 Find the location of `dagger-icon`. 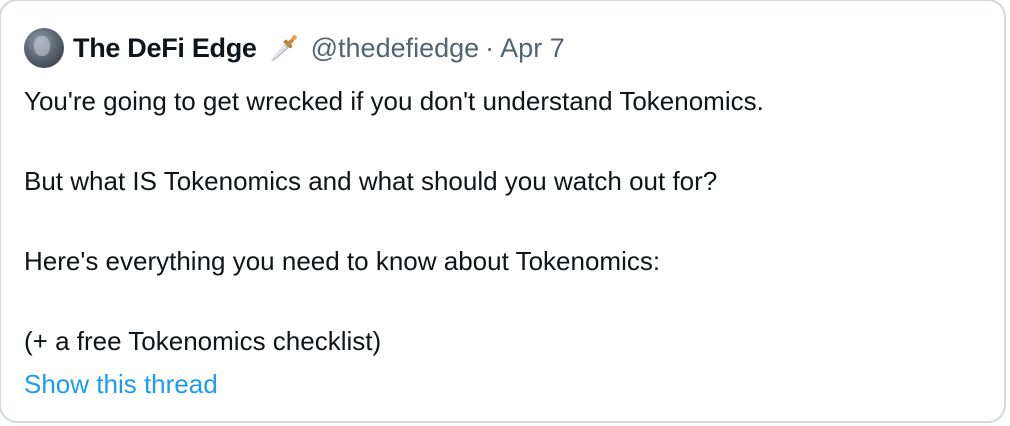

dagger-icon is located at coordinates (284, 48).